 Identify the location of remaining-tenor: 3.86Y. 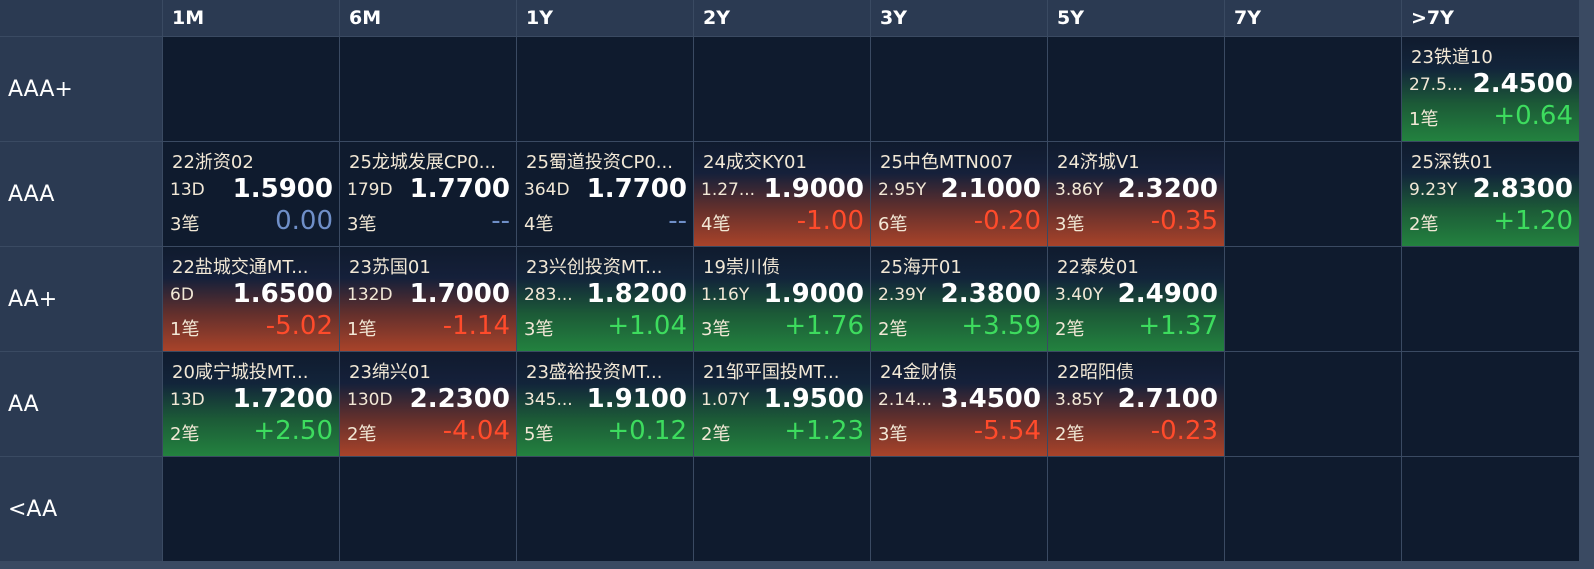
(1079, 190).